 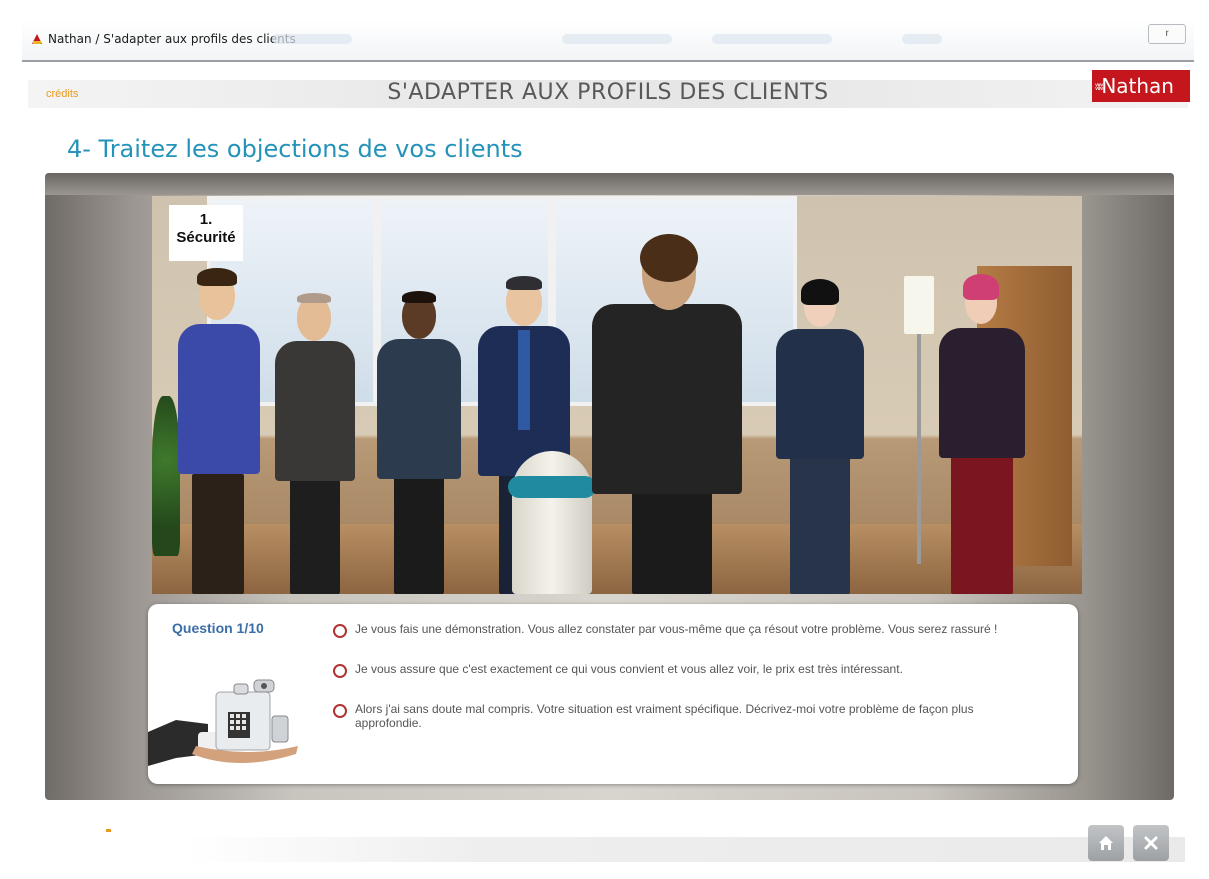 I want to click on reception-desk, so click(x=552, y=522).